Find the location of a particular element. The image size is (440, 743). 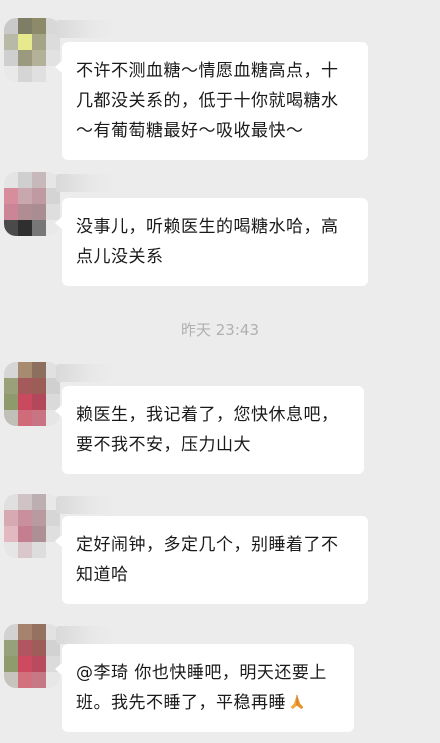

message-bubble: 定好闹钟，多定几个，别睡着了不知道哈 is located at coordinates (211, 560).